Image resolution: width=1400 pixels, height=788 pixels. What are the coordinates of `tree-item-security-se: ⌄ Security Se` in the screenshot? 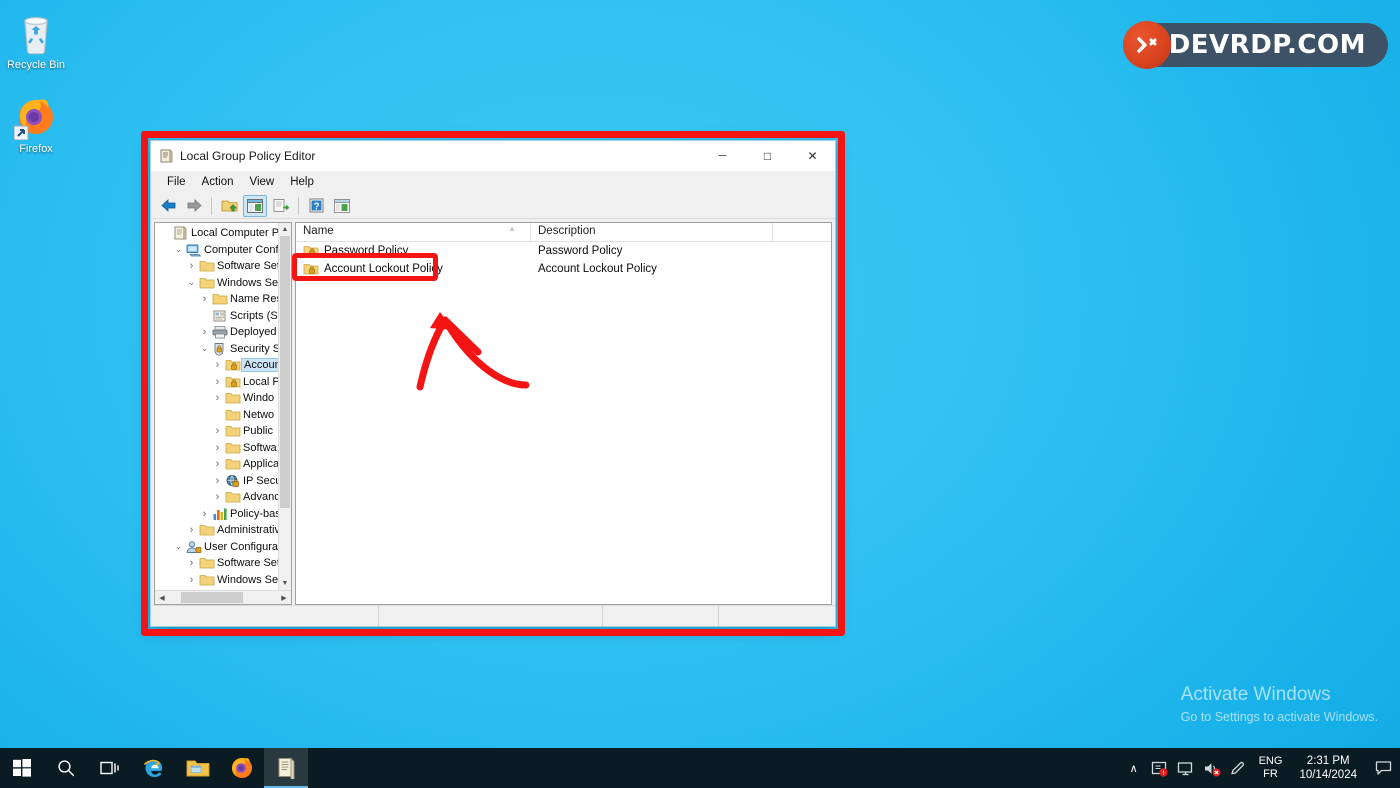 It's located at (223, 349).